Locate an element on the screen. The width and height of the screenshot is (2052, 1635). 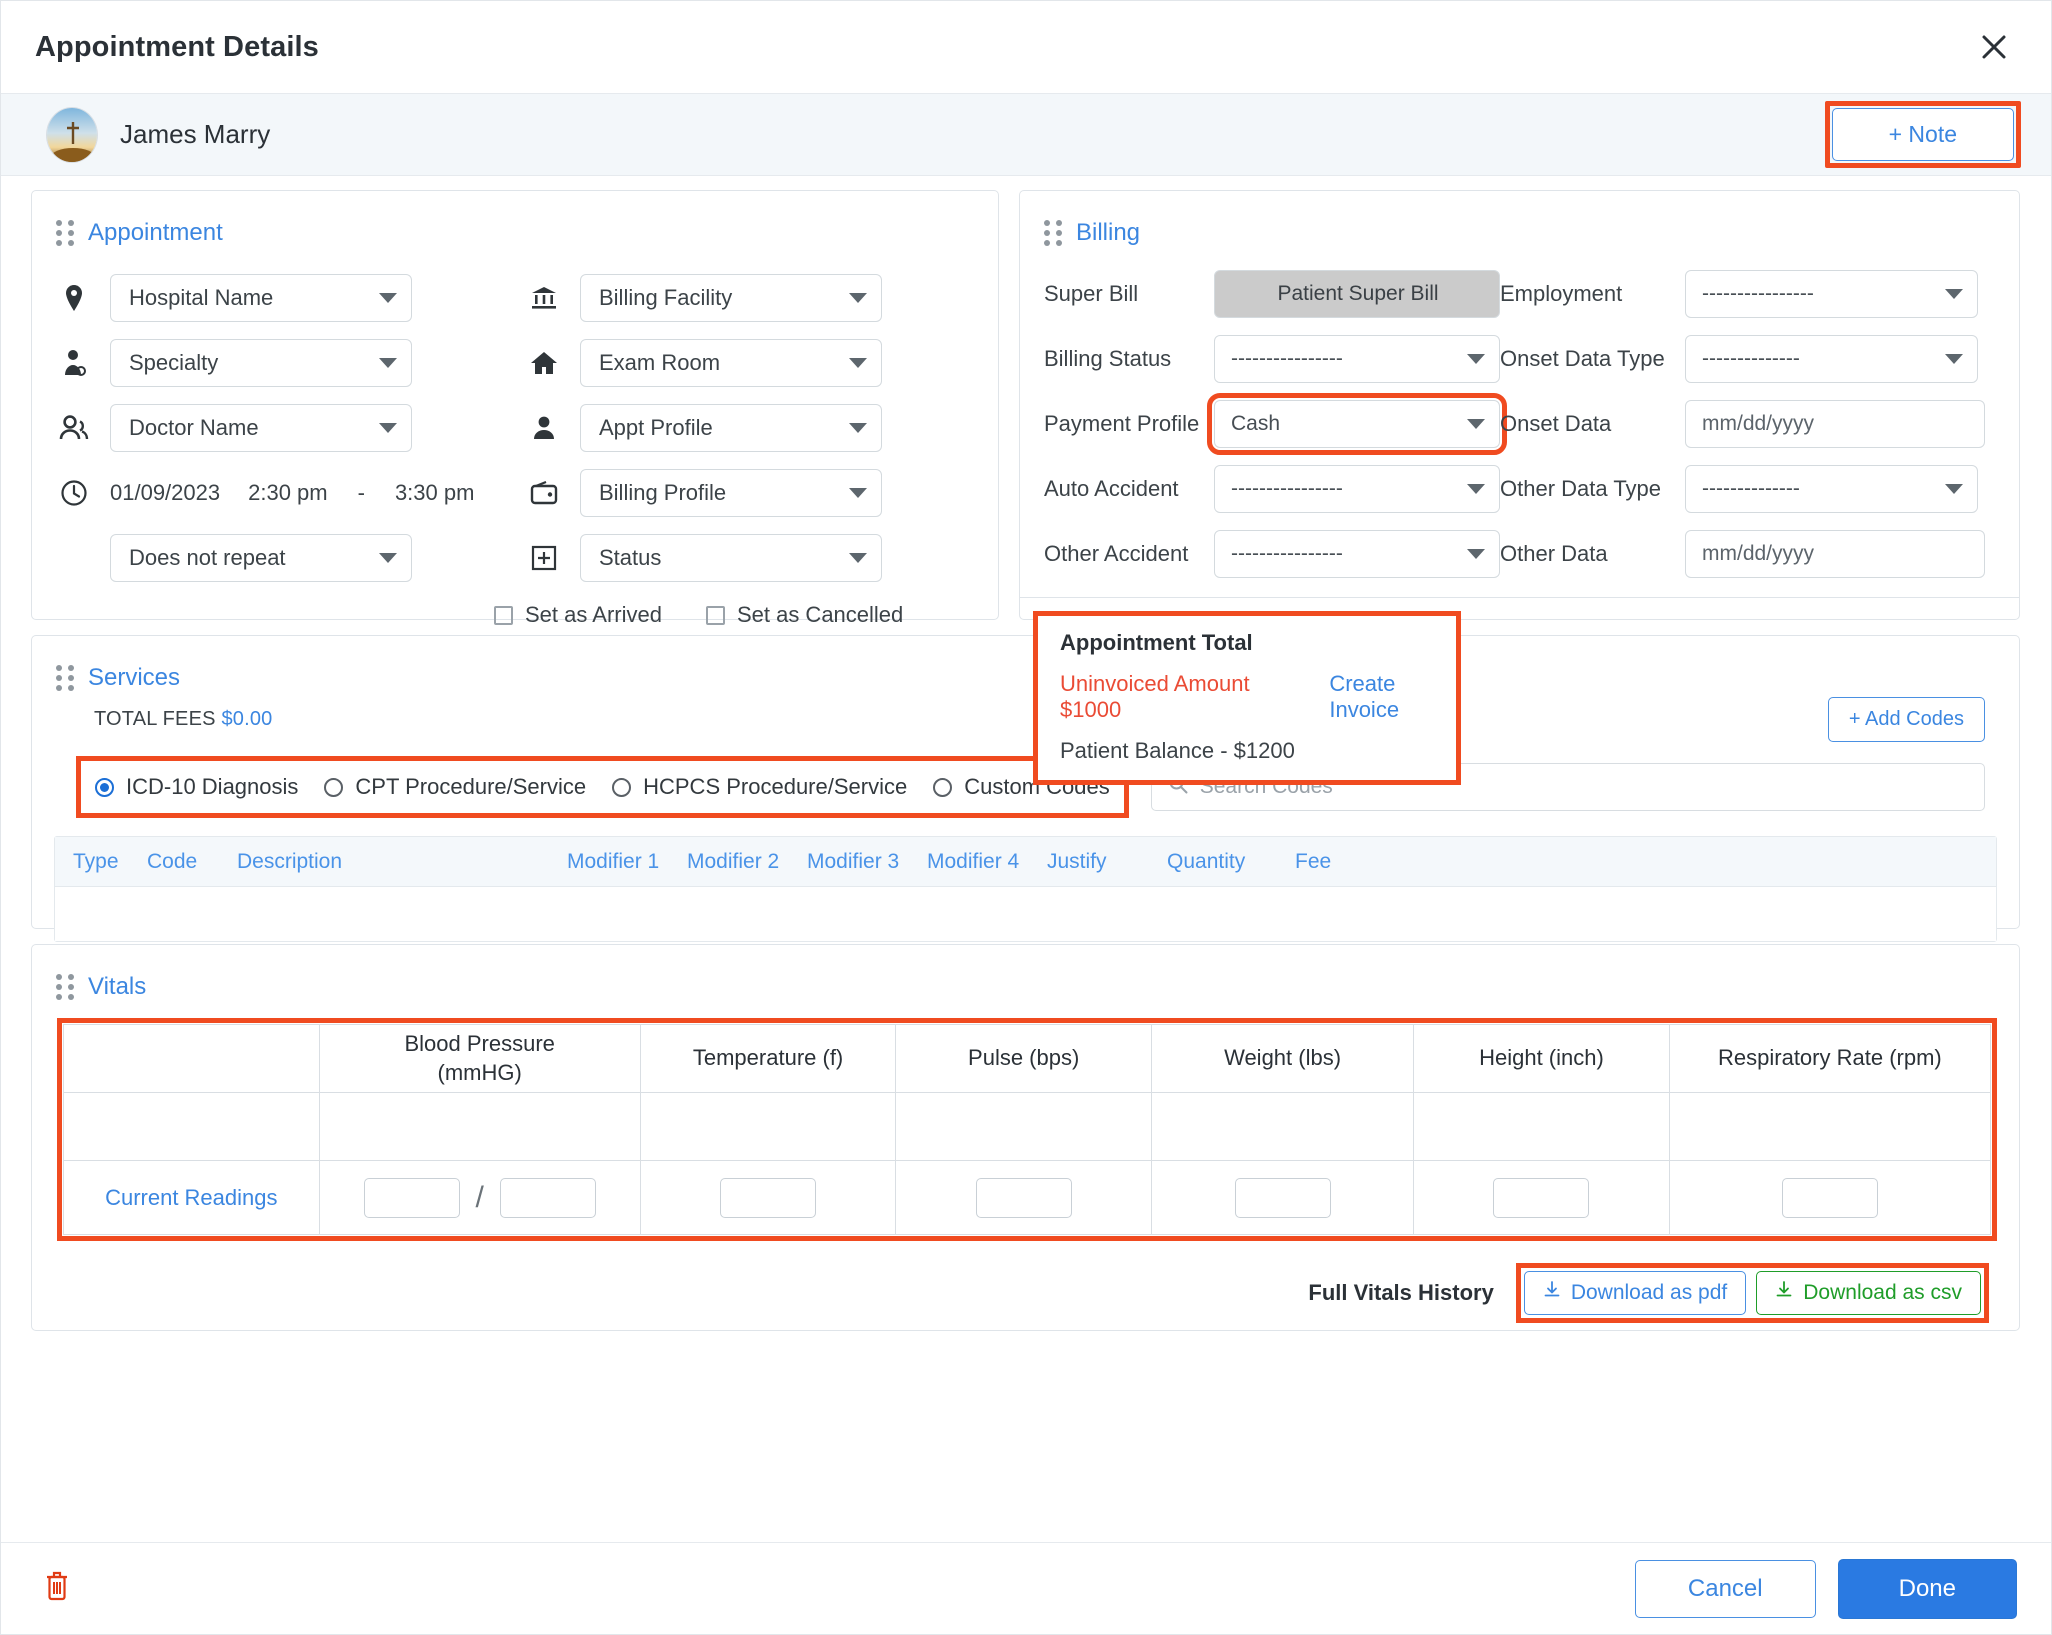
employment-value: ---------------- is located at coordinates (1758, 293).